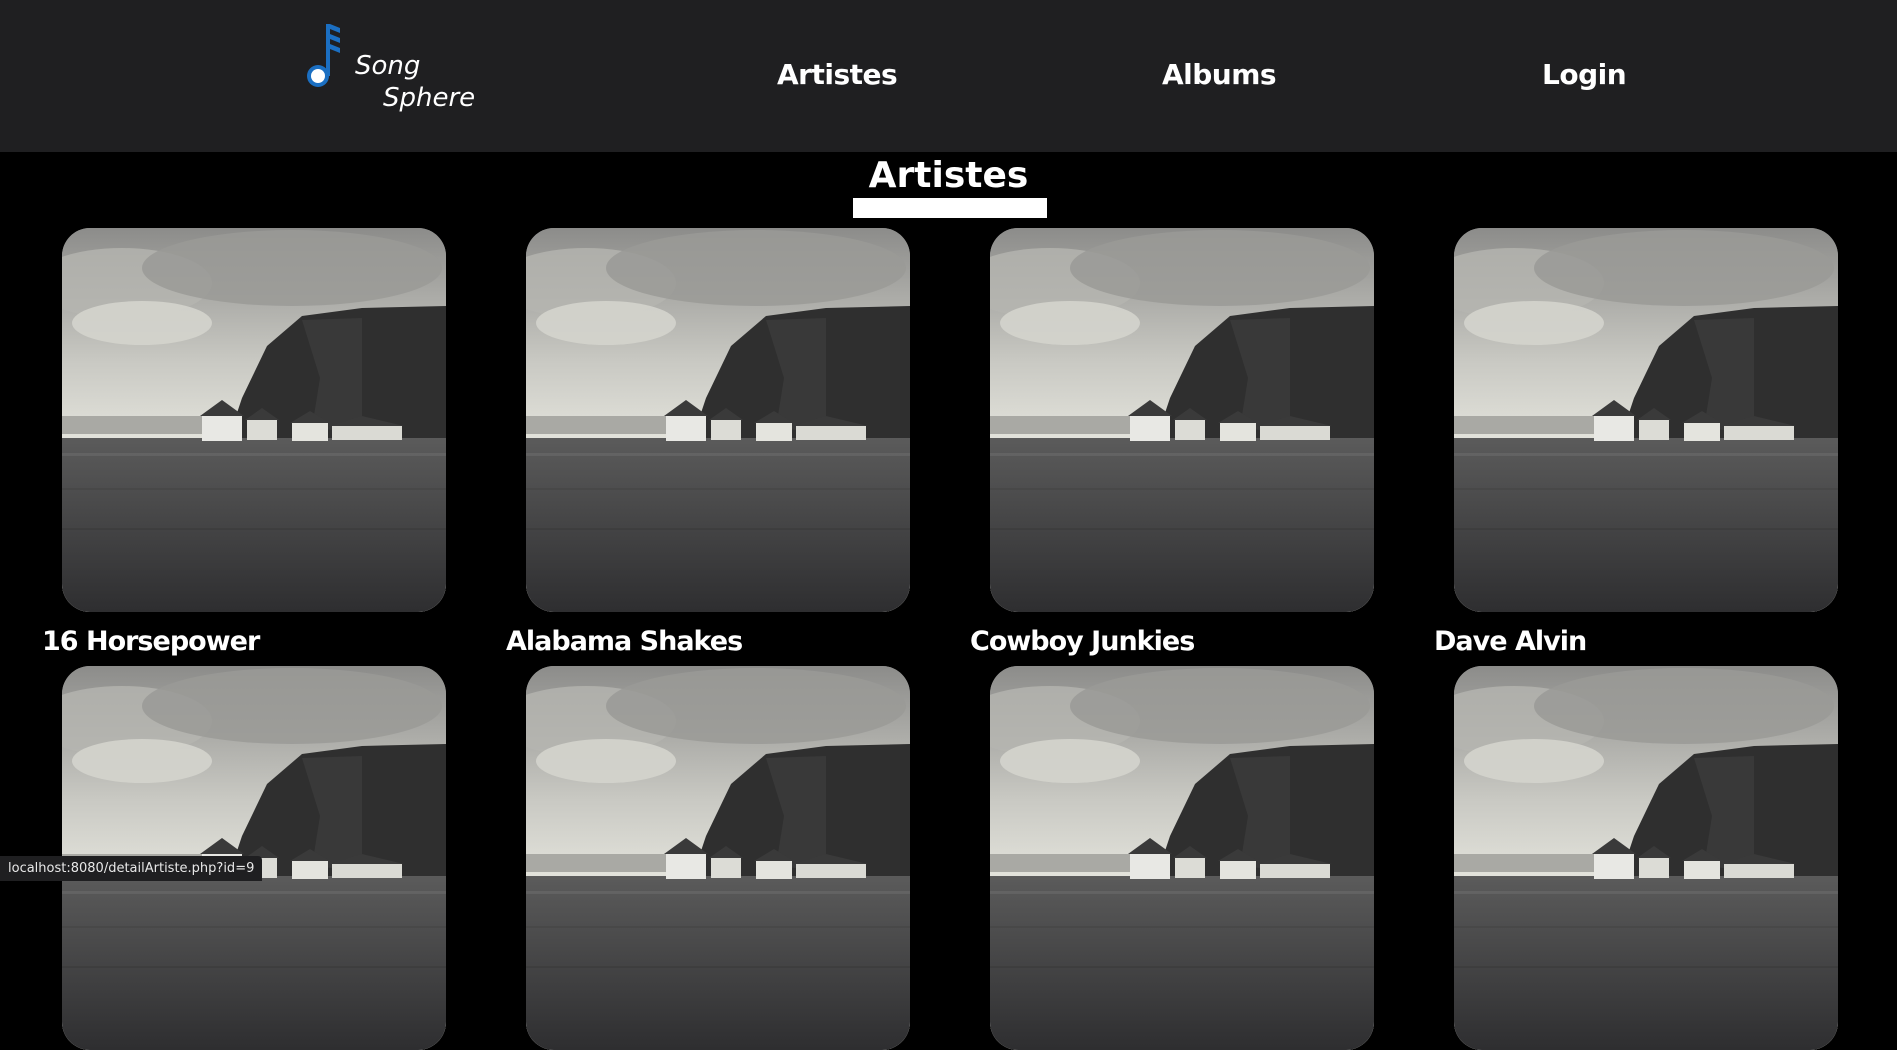  What do you see at coordinates (1510, 641) in the screenshot?
I see `artist-name: Dave Alvin` at bounding box center [1510, 641].